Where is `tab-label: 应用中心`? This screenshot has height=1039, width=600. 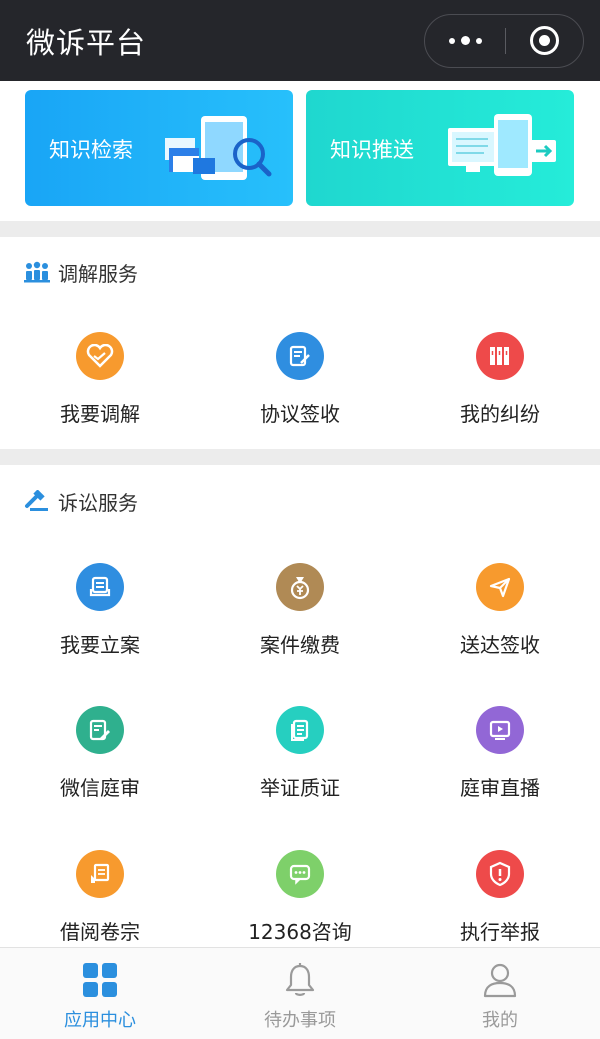
tab-label: 应用中心 is located at coordinates (100, 1020).